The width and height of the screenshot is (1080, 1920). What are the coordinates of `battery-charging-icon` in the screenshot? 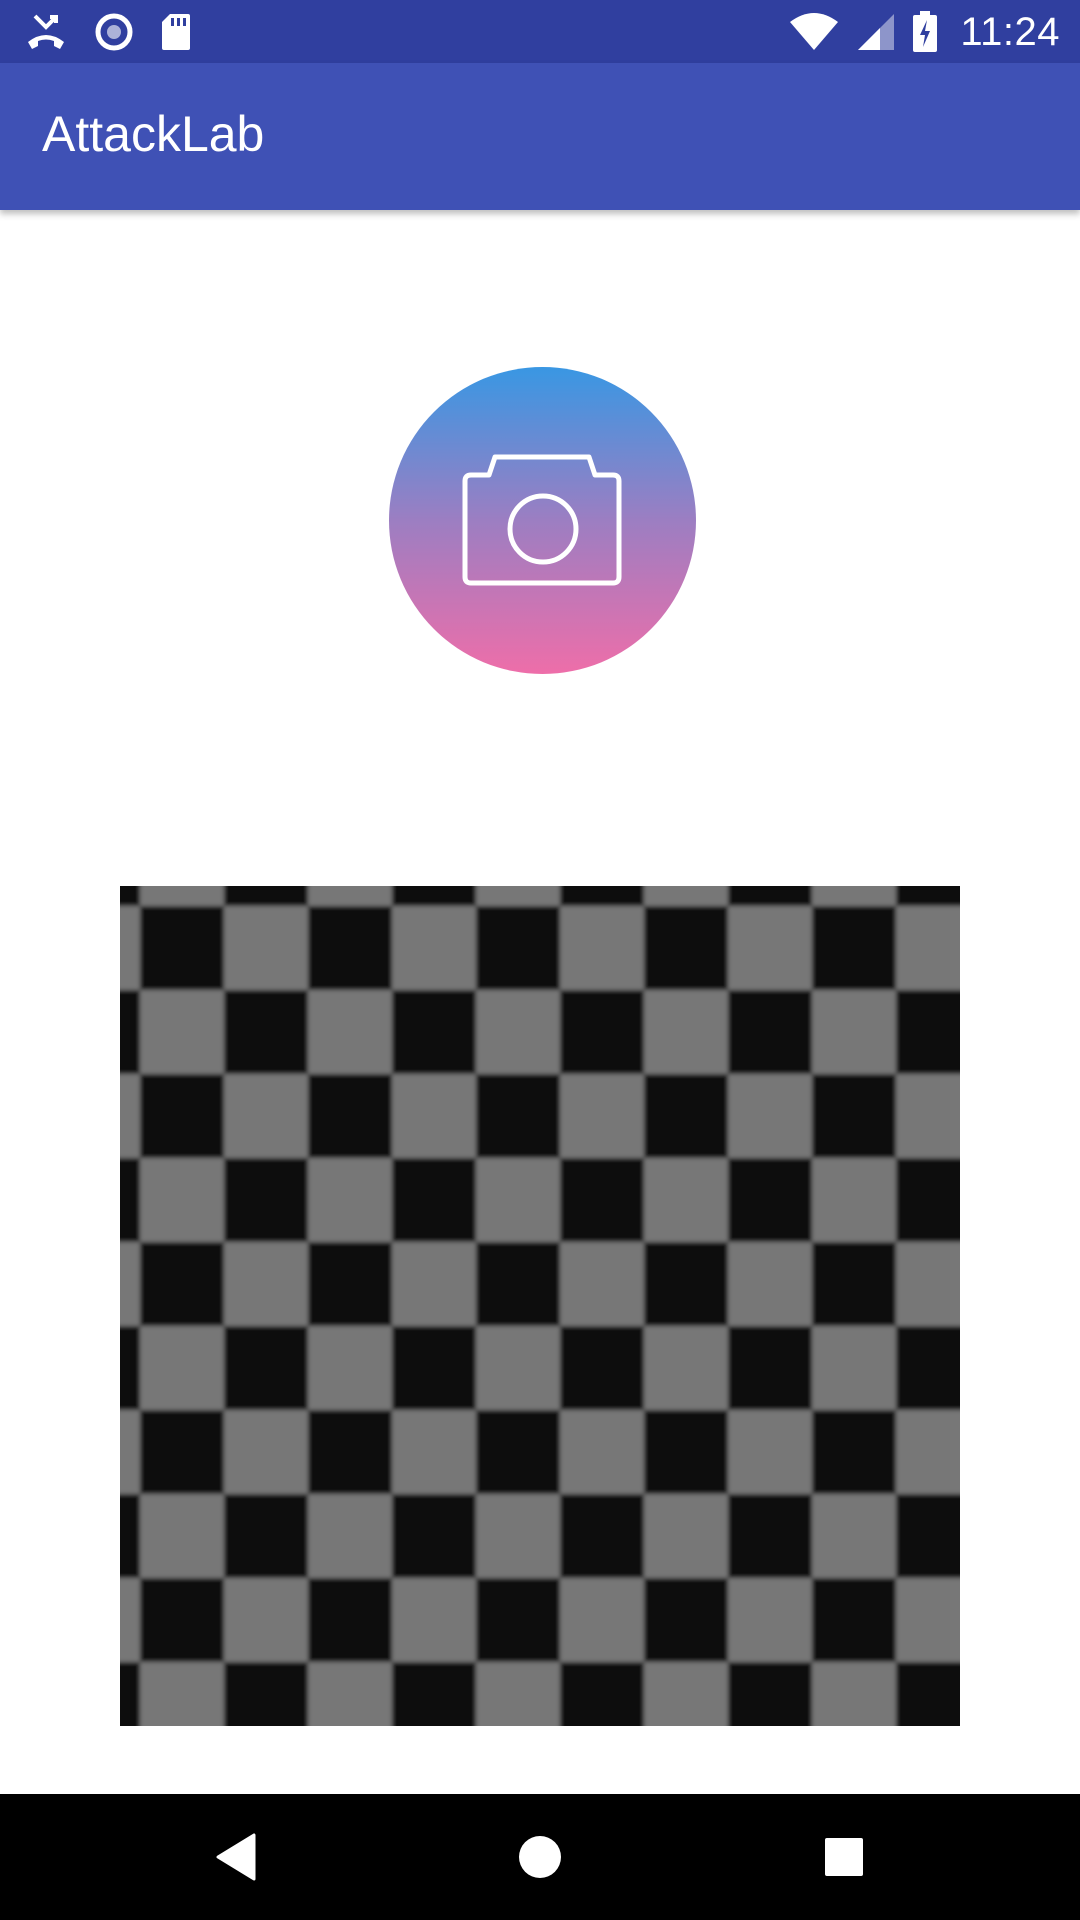 It's located at (925, 32).